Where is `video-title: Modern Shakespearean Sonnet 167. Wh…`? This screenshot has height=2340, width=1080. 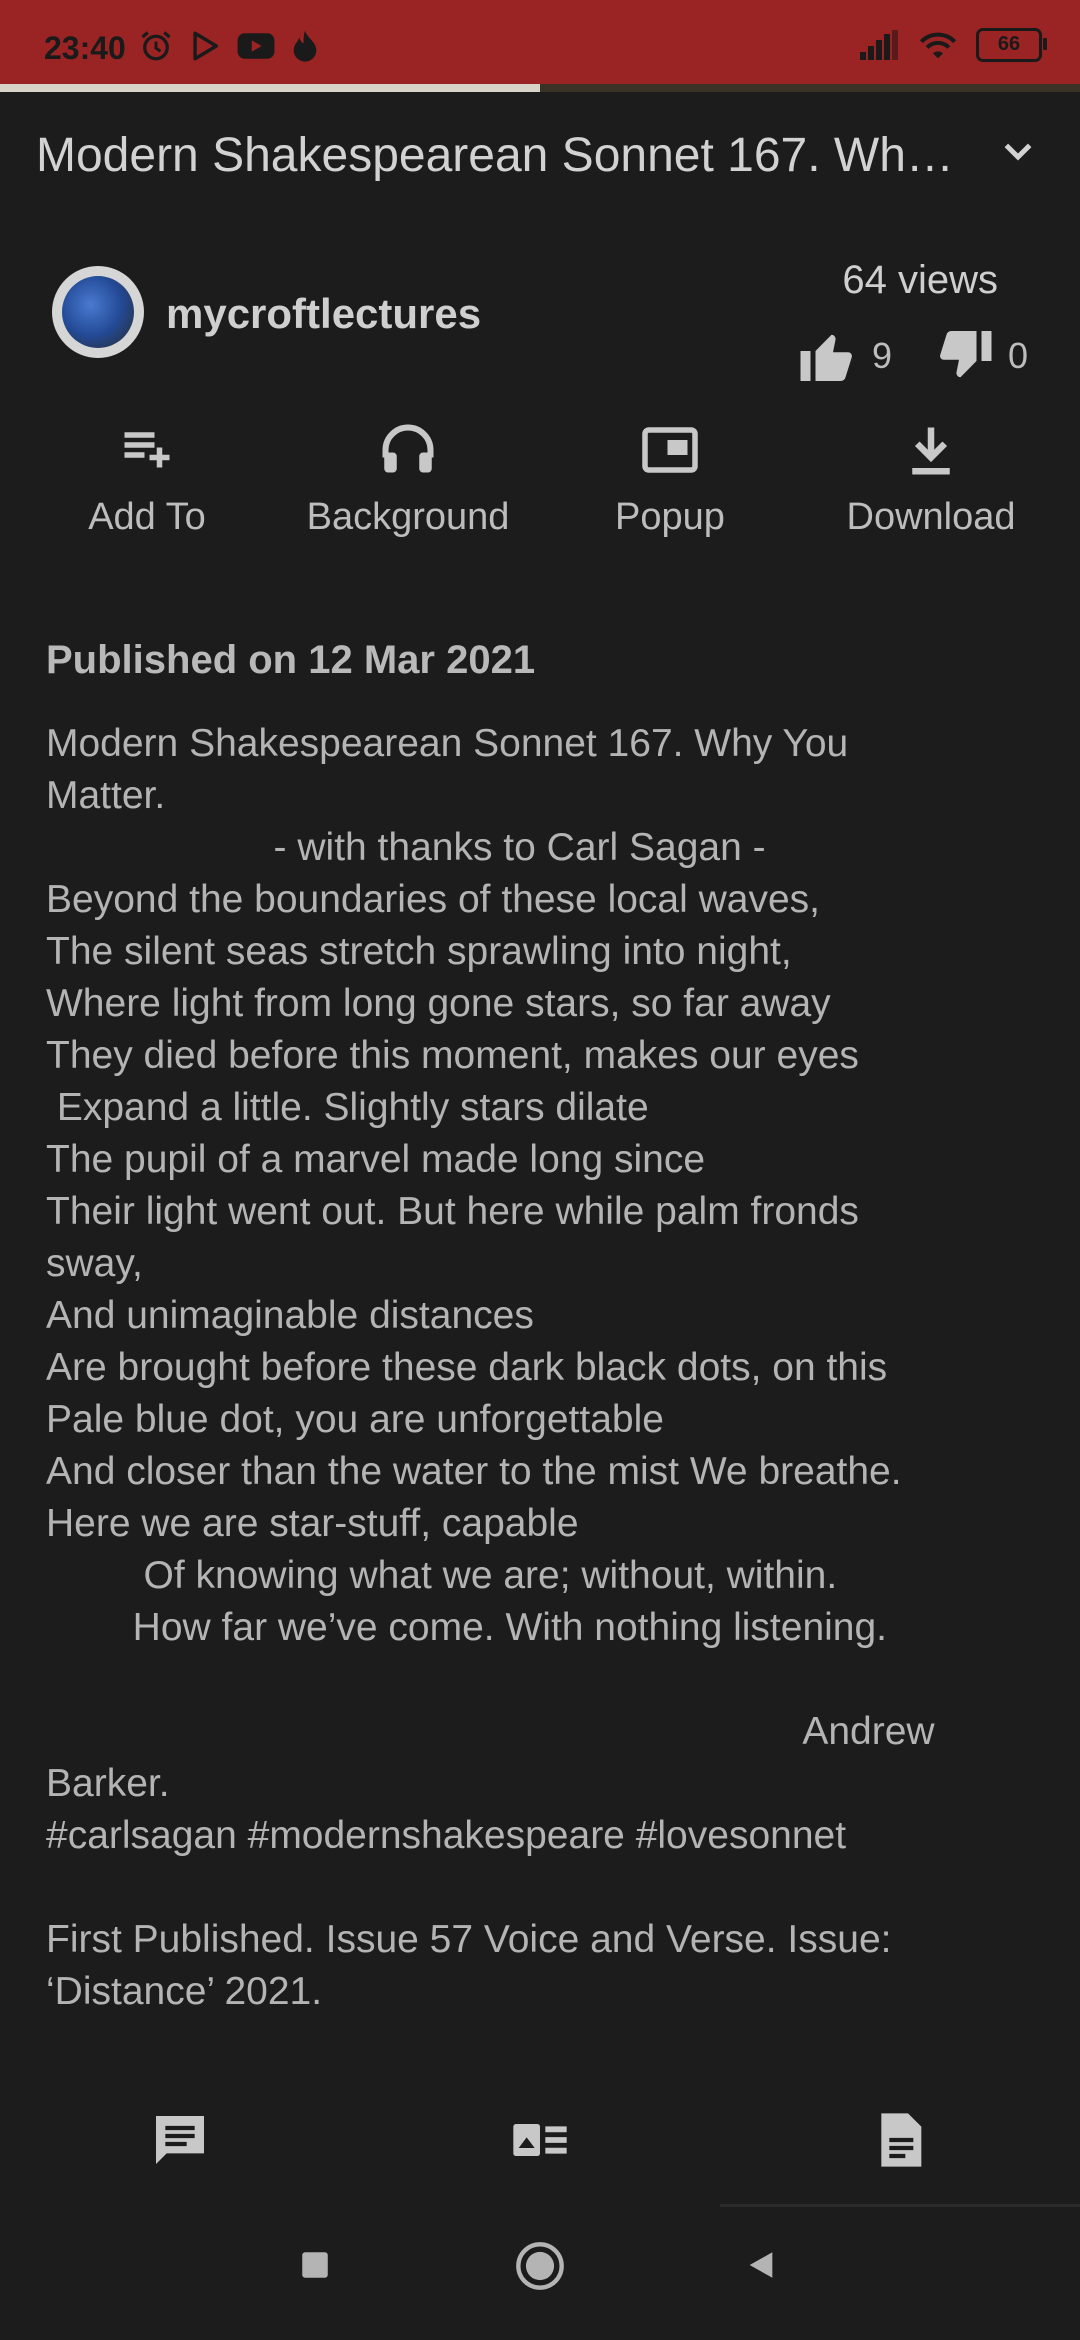 video-title: Modern Shakespearean Sonnet 167. Wh… is located at coordinates (511, 155).